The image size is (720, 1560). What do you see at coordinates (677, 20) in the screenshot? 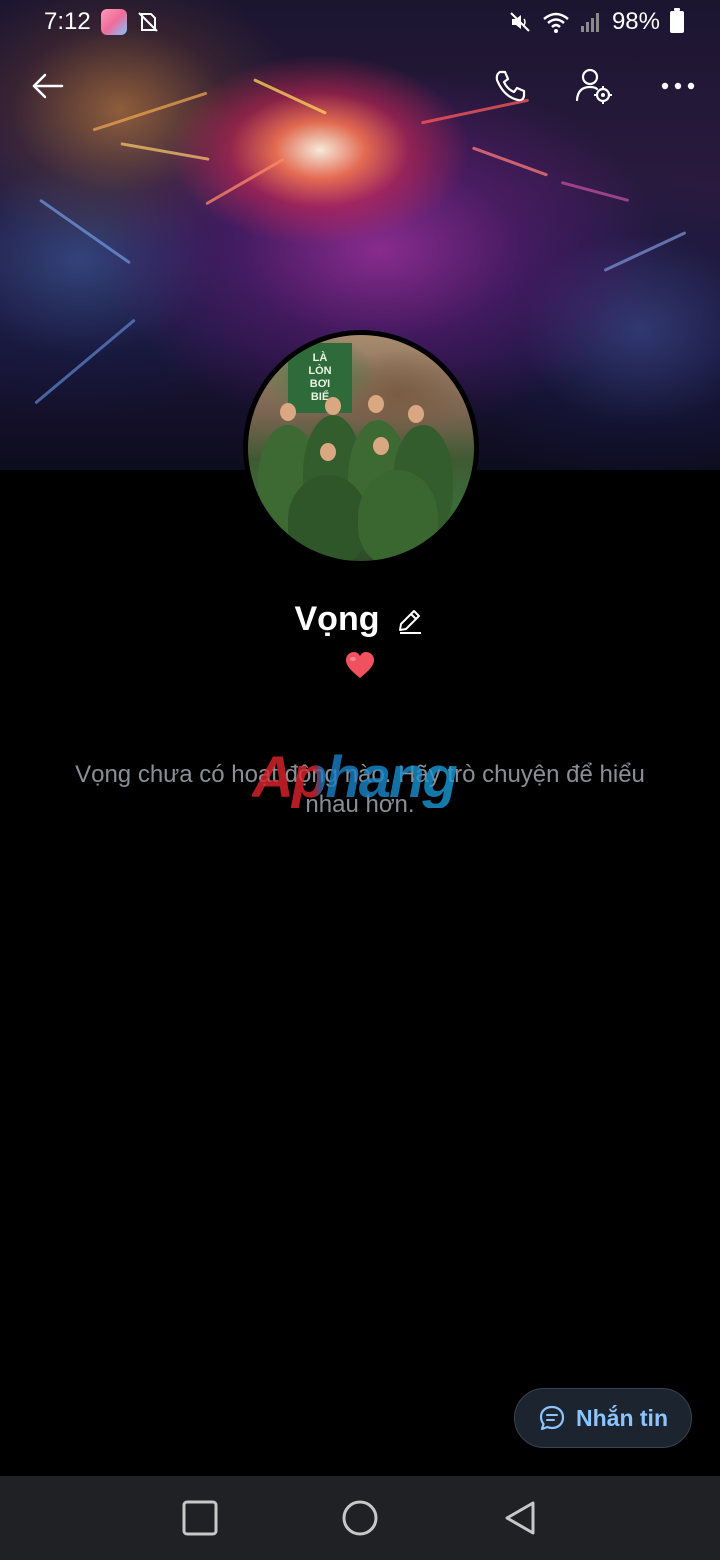
I see `battery-icon` at bounding box center [677, 20].